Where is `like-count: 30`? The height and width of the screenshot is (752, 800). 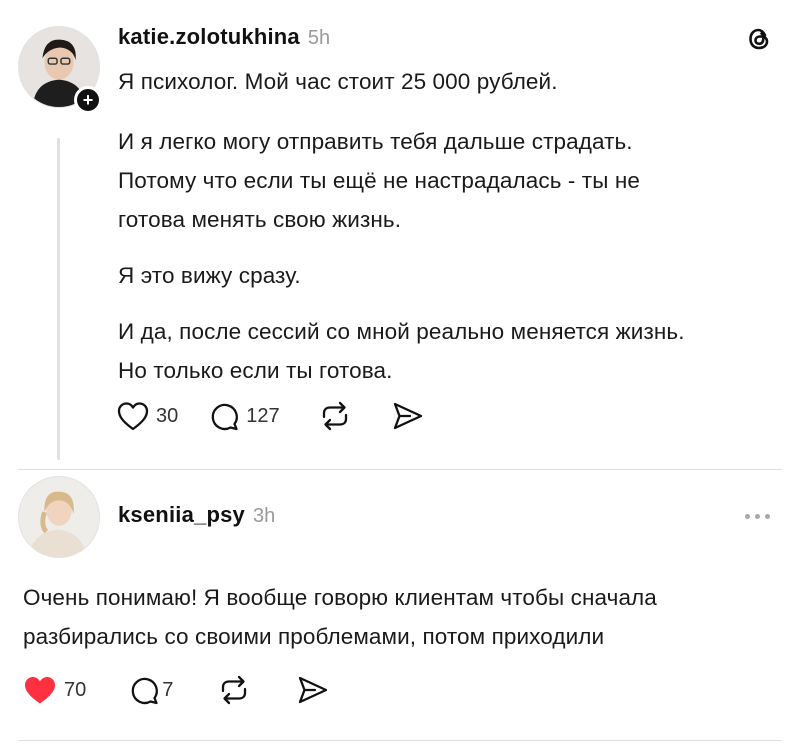
like-count: 30 is located at coordinates (167, 415).